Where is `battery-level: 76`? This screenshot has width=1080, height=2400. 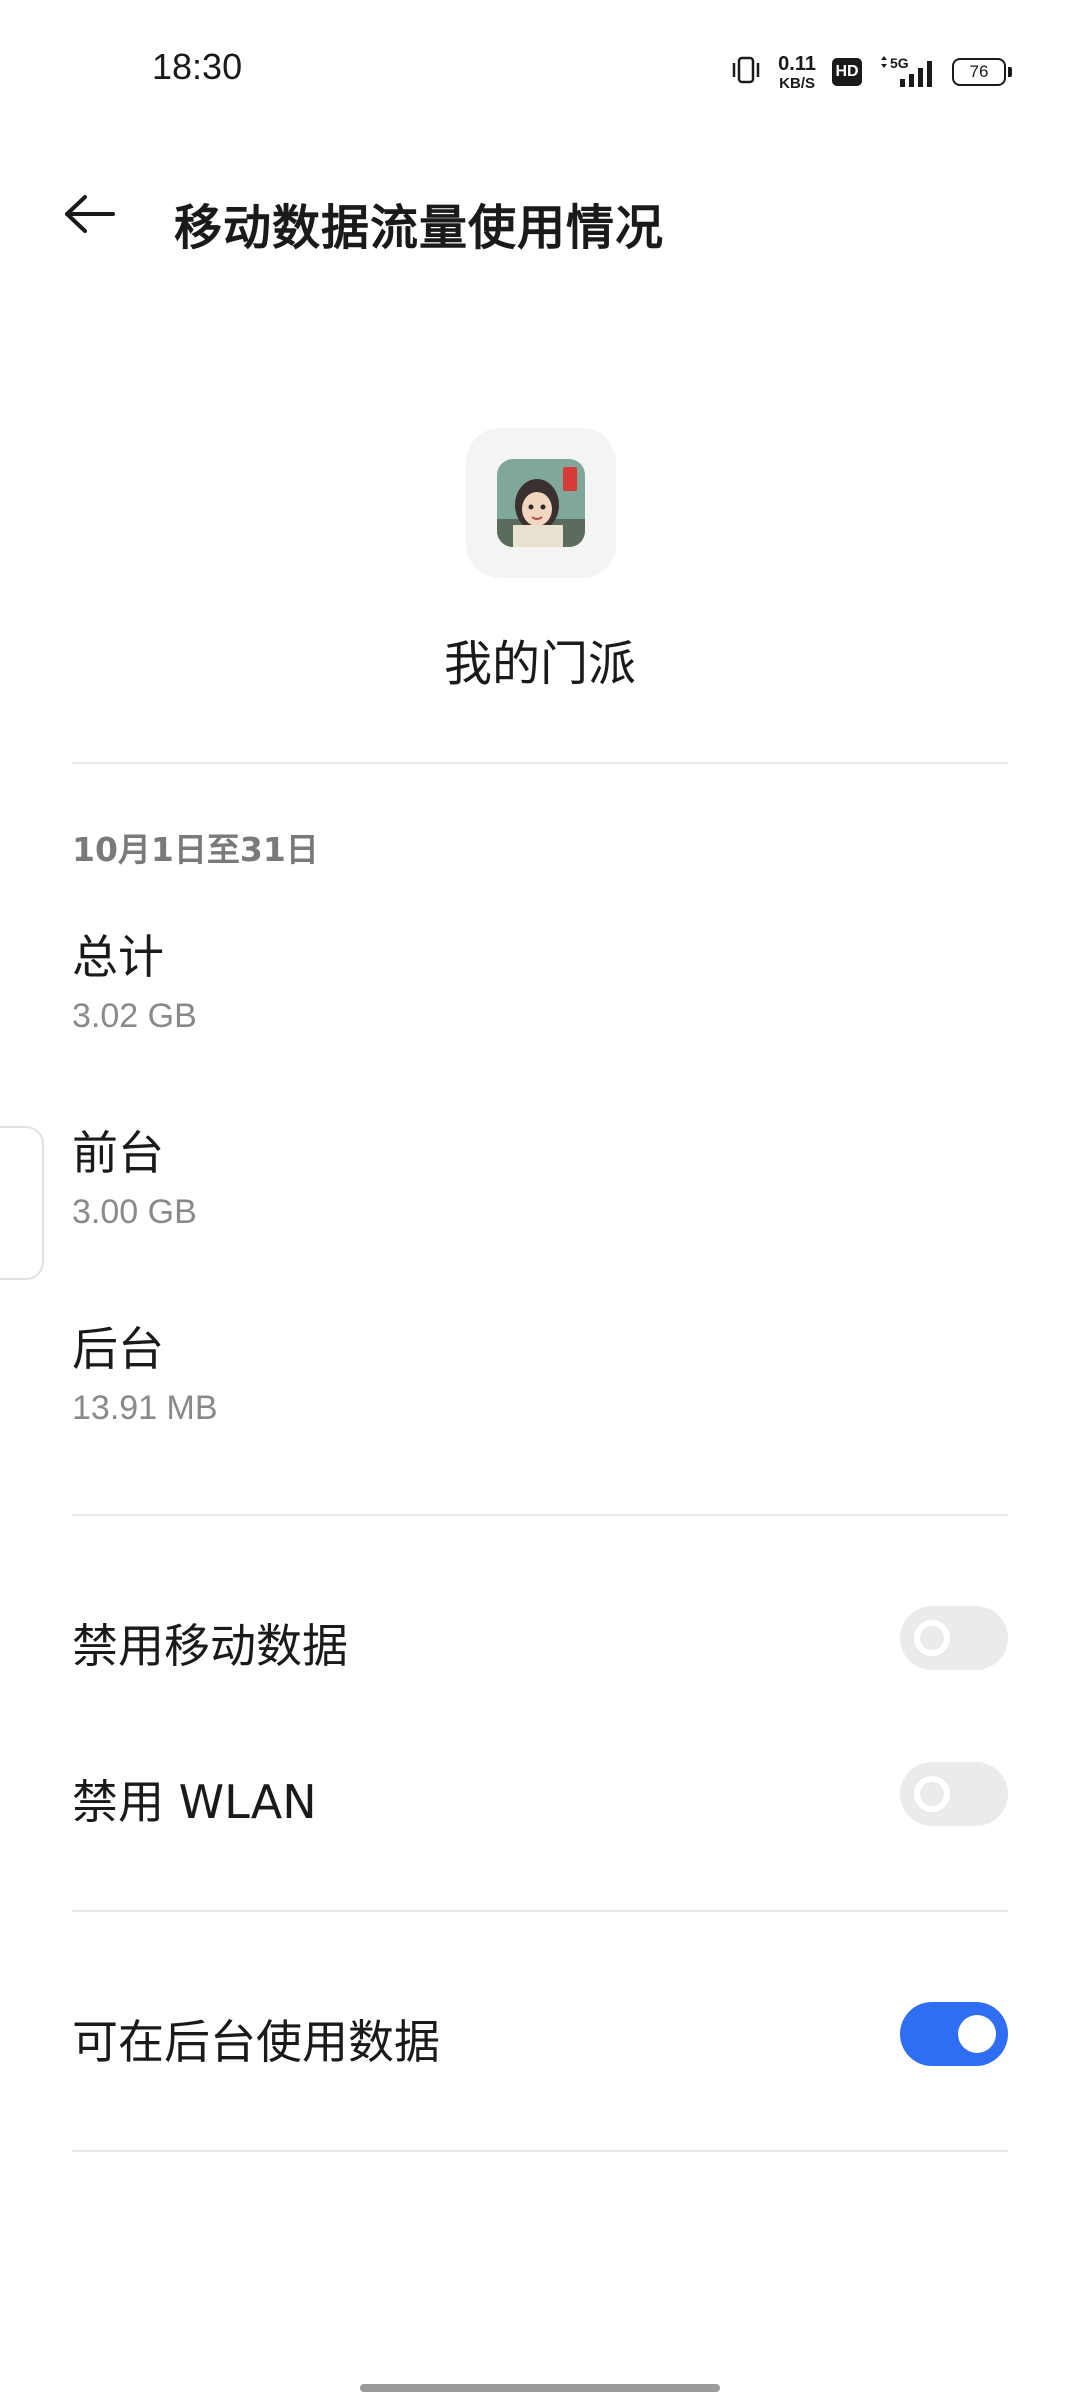 battery-level: 76 is located at coordinates (979, 72).